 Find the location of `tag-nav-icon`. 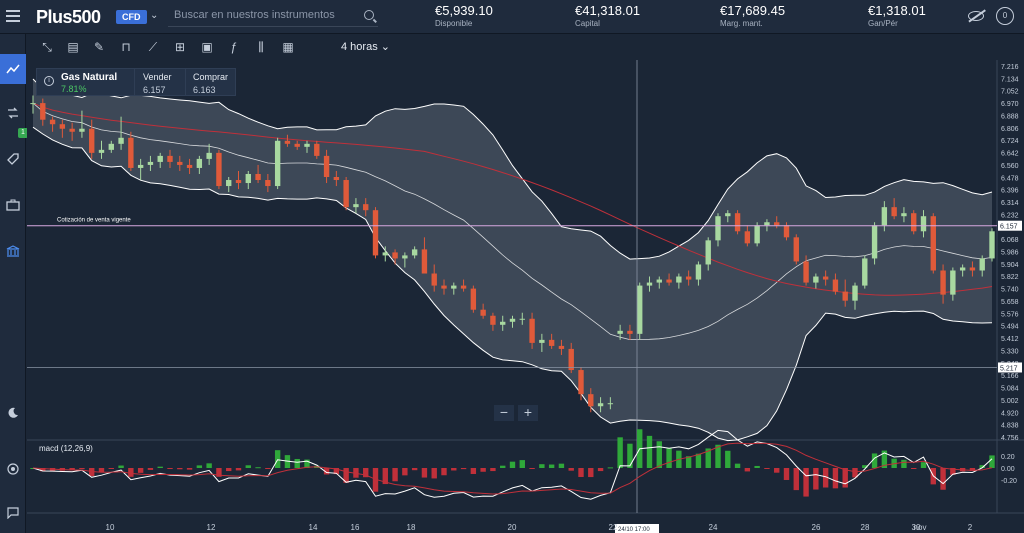

tag-nav-icon is located at coordinates (13, 159).